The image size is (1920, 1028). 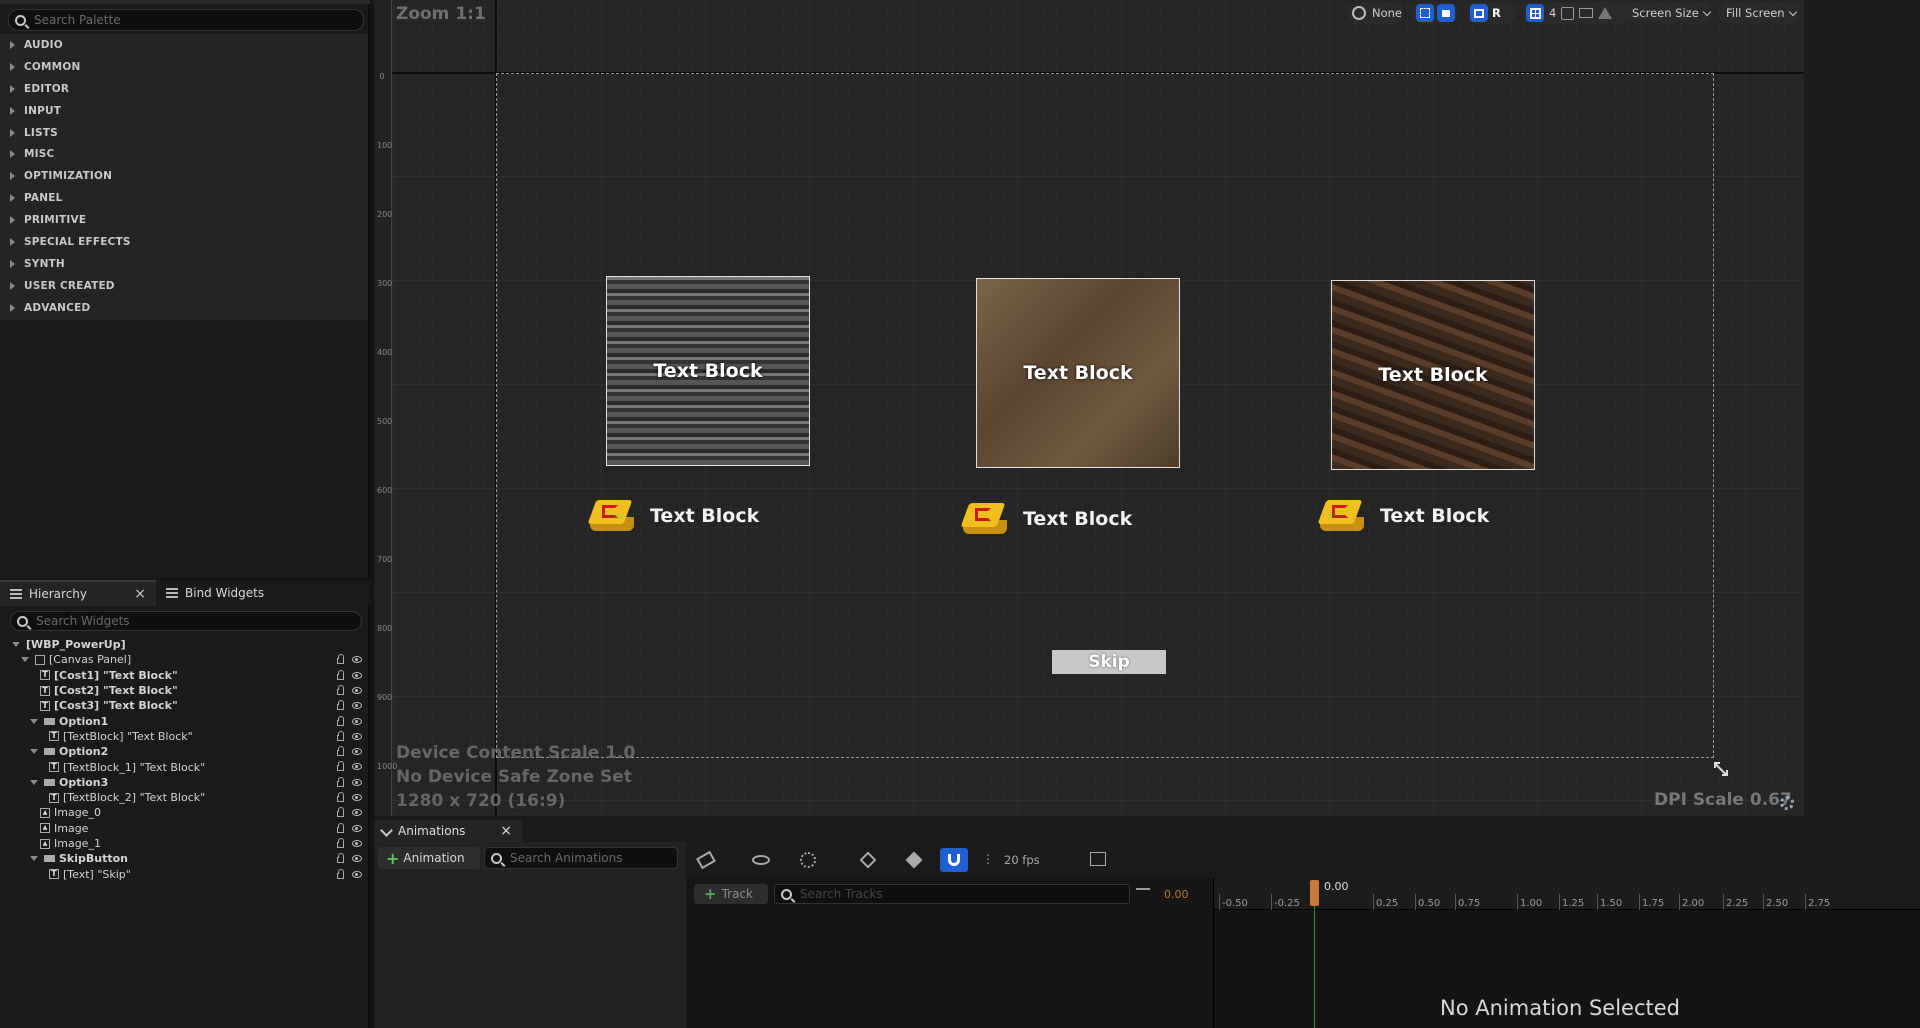 I want to click on current-time-readout: 0.00, so click(x=1176, y=894).